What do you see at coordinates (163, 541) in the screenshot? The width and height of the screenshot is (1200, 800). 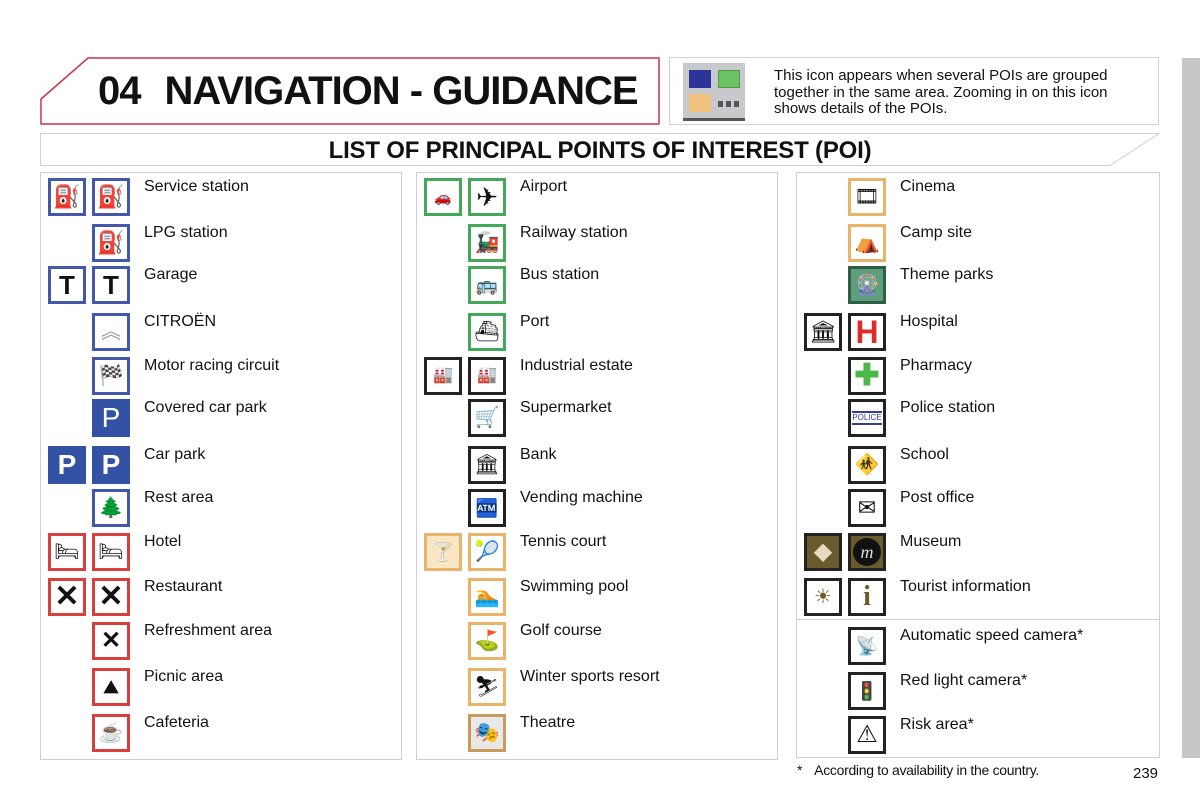 I see `poi-label: Hotel` at bounding box center [163, 541].